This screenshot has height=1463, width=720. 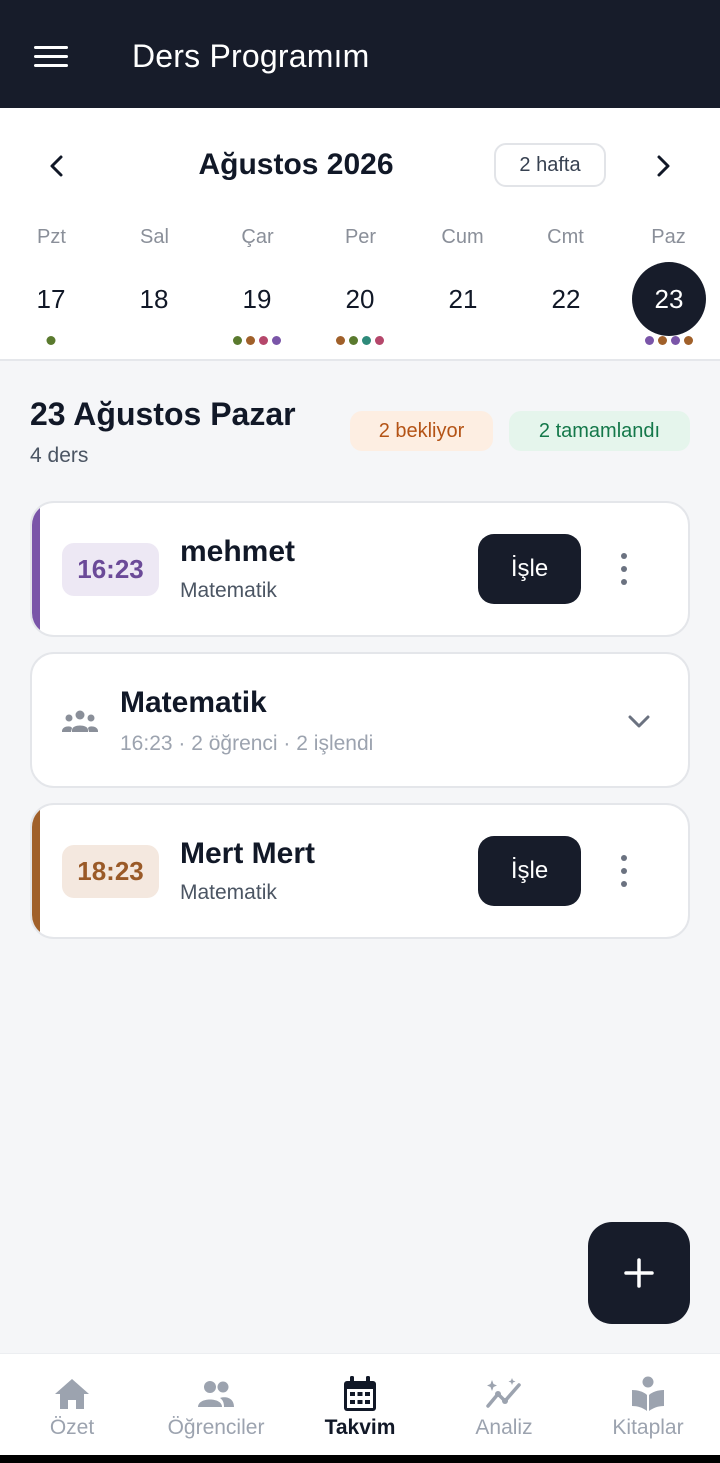 I want to click on nav-label: Takvim, so click(x=360, y=1427).